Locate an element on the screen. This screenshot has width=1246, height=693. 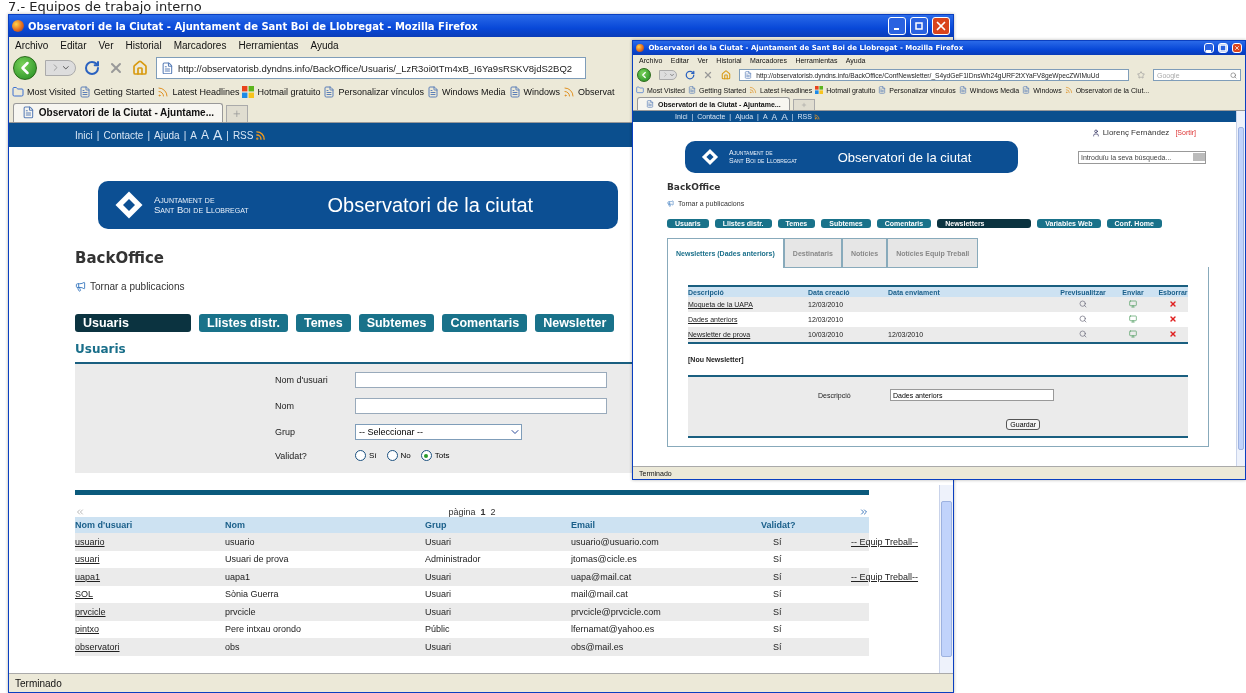
folder-icon is located at coordinates (18, 91).